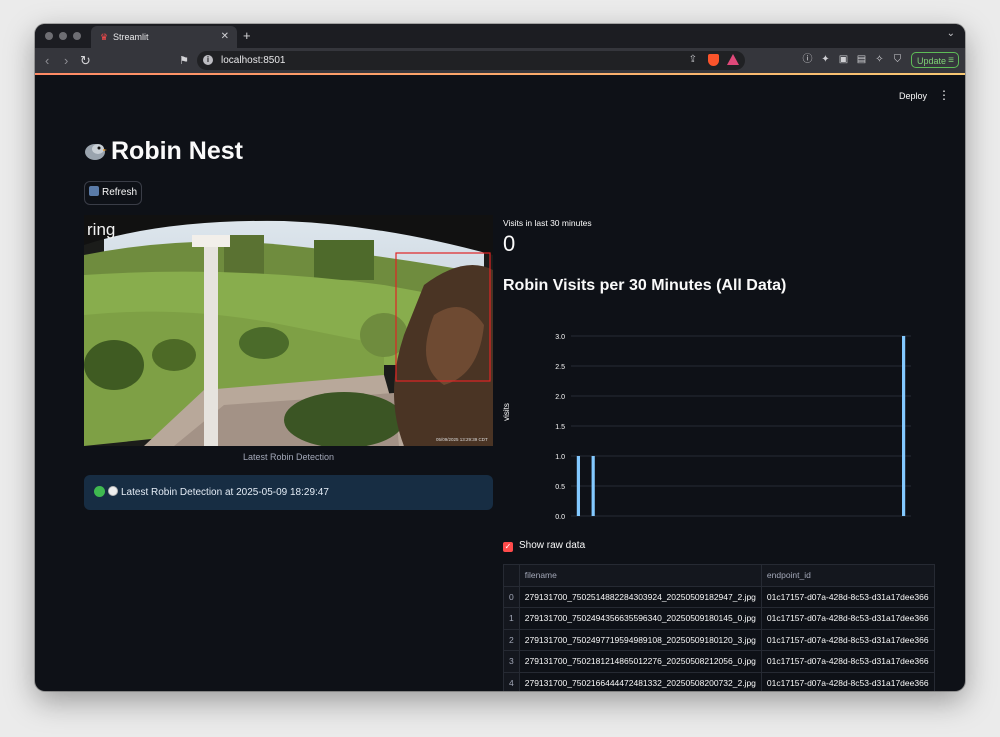  What do you see at coordinates (560, 517) in the screenshot?
I see `y-tick-label: 0.0` at bounding box center [560, 517].